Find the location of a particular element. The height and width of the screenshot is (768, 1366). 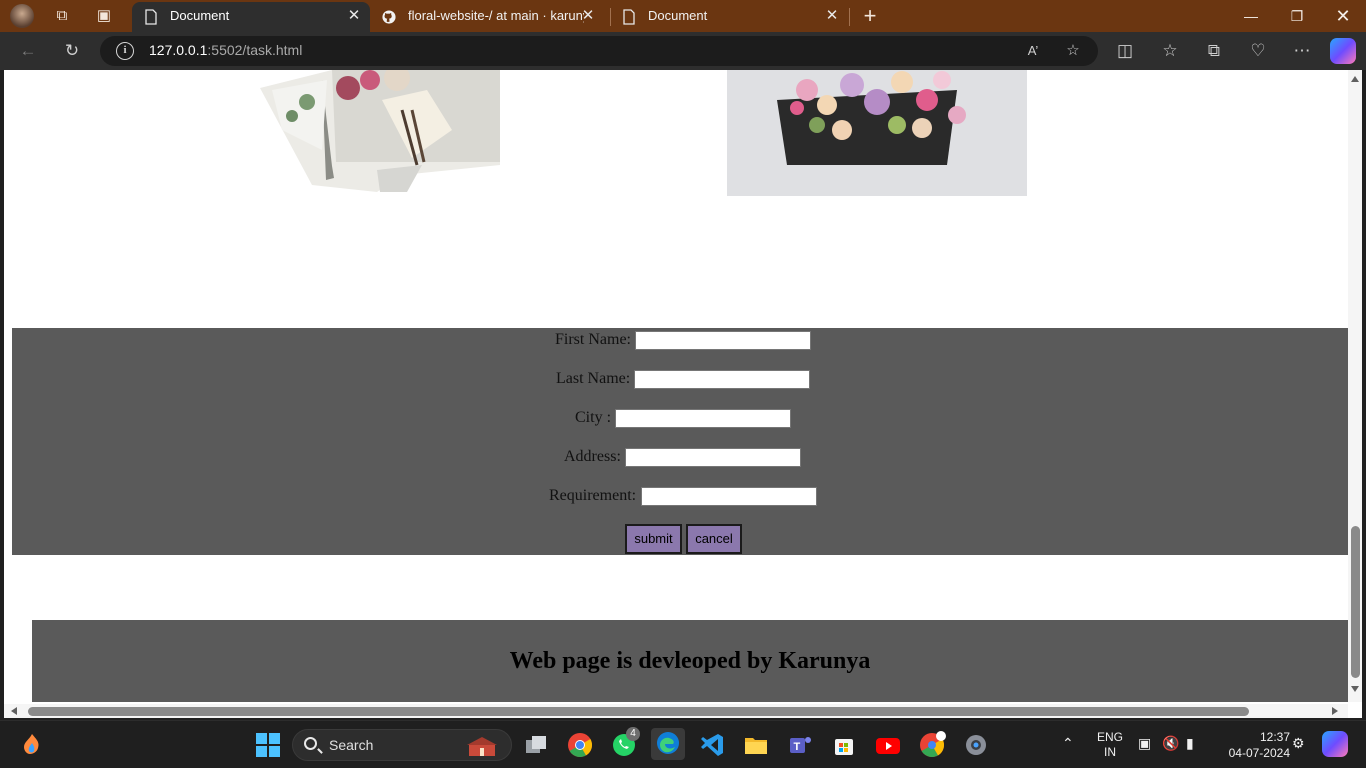

horizontal-scroll-thumb is located at coordinates (638, 711).